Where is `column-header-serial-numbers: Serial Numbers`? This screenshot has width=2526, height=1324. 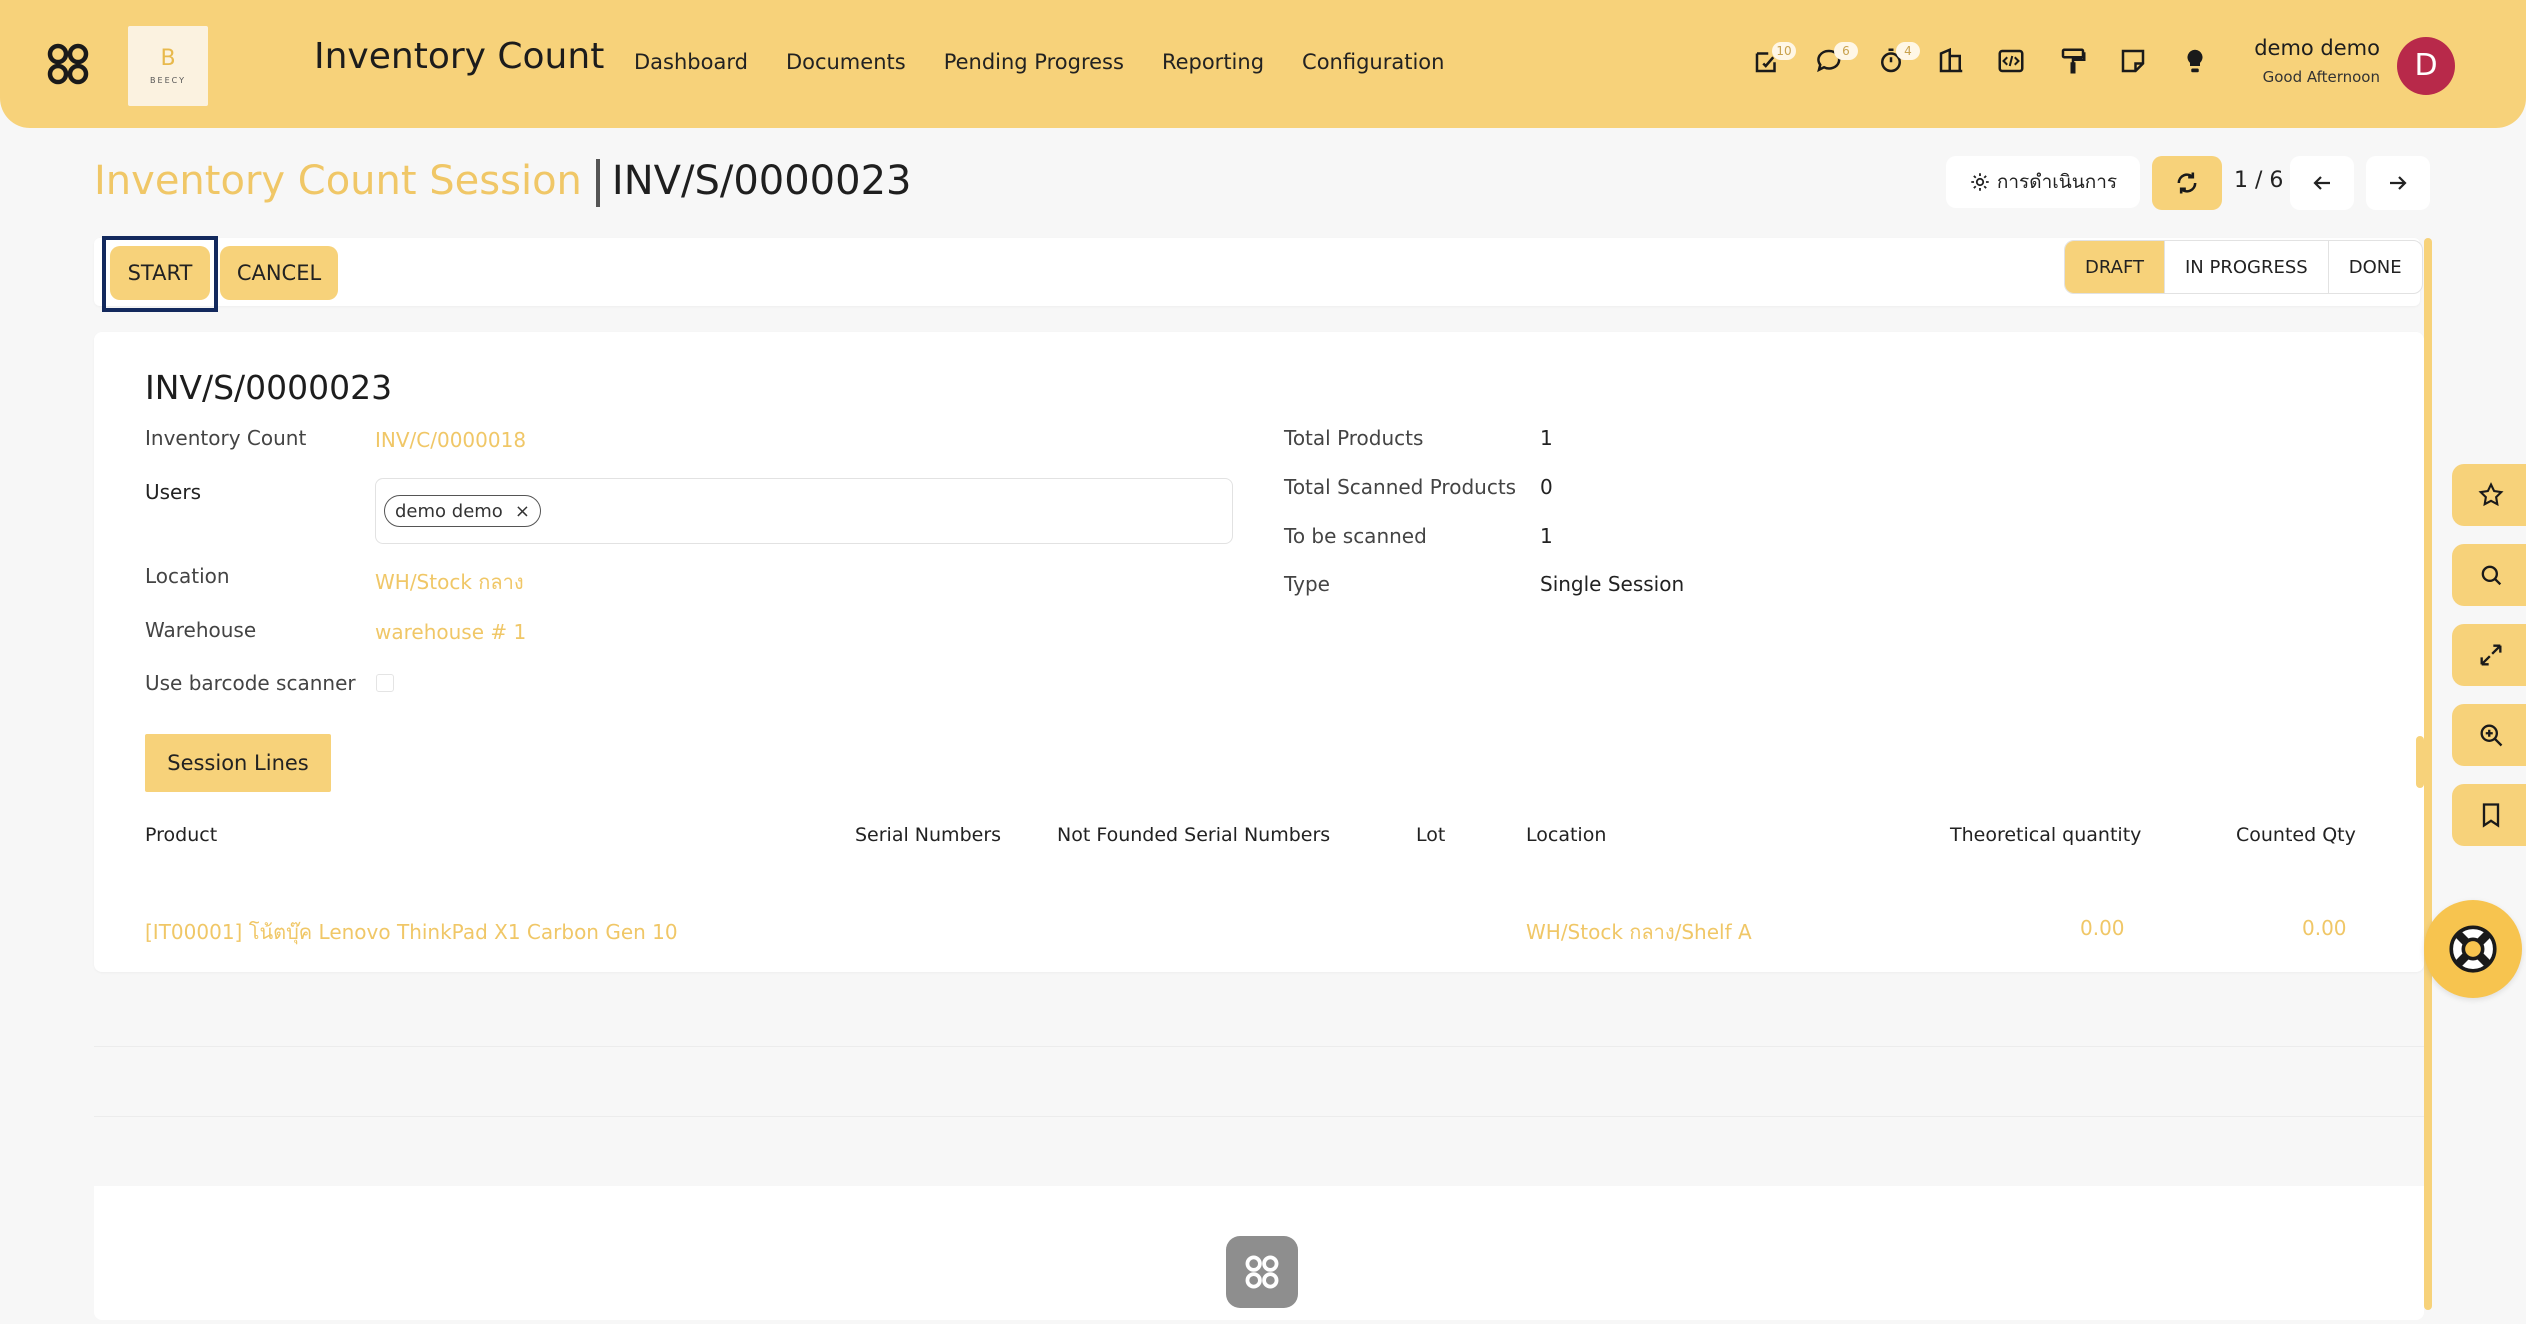 column-header-serial-numbers: Serial Numbers is located at coordinates (928, 835).